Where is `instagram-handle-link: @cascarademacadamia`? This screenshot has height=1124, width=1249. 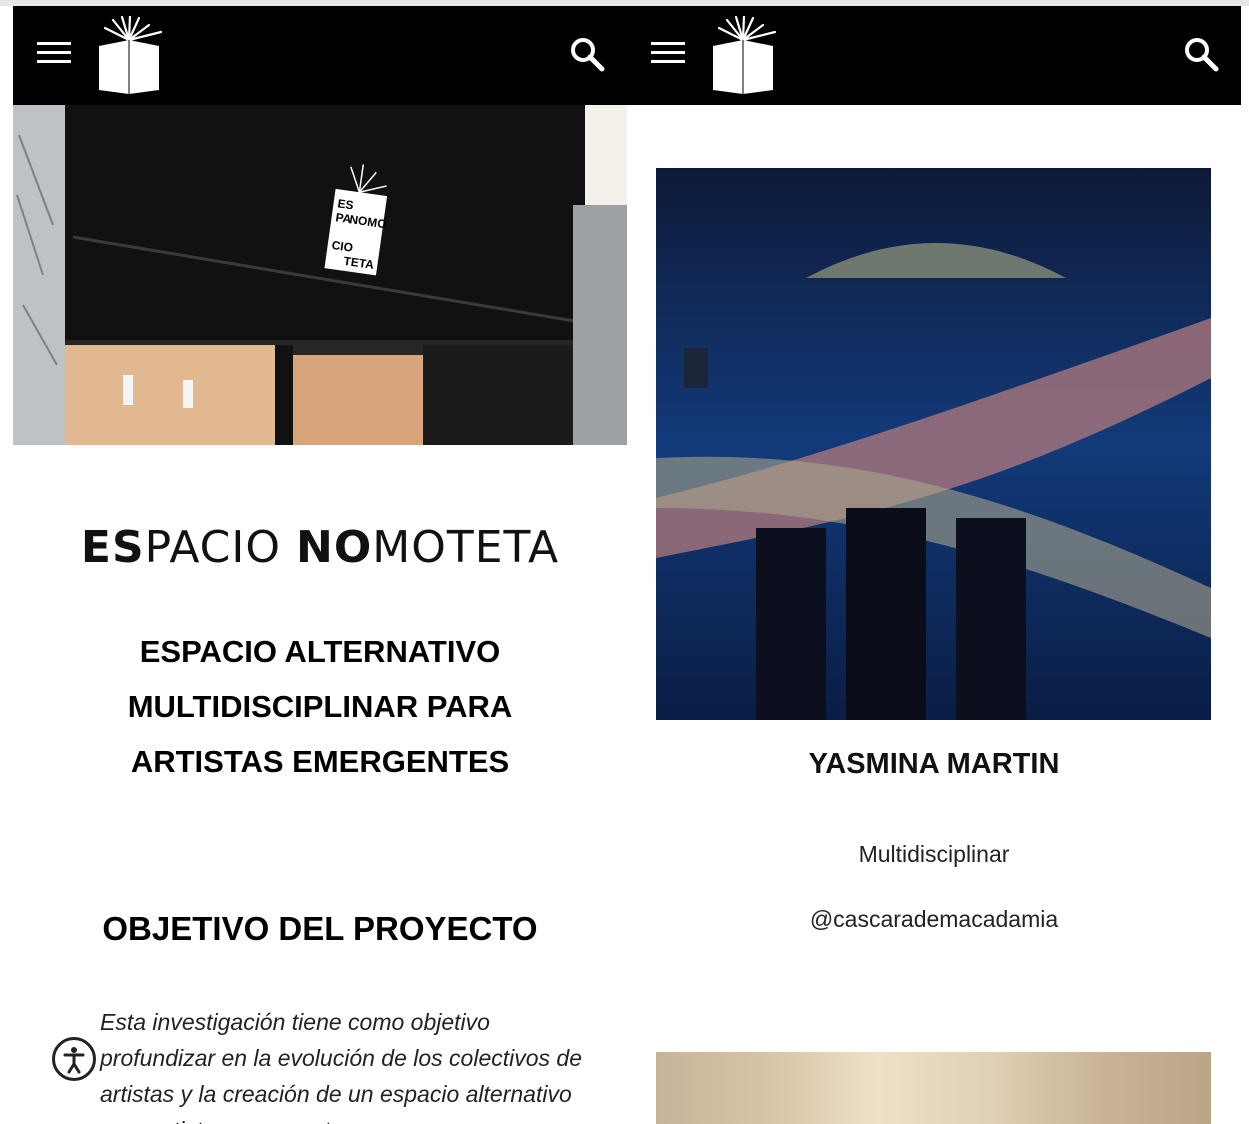
instagram-handle-link: @cascarademacadamia is located at coordinates (934, 919).